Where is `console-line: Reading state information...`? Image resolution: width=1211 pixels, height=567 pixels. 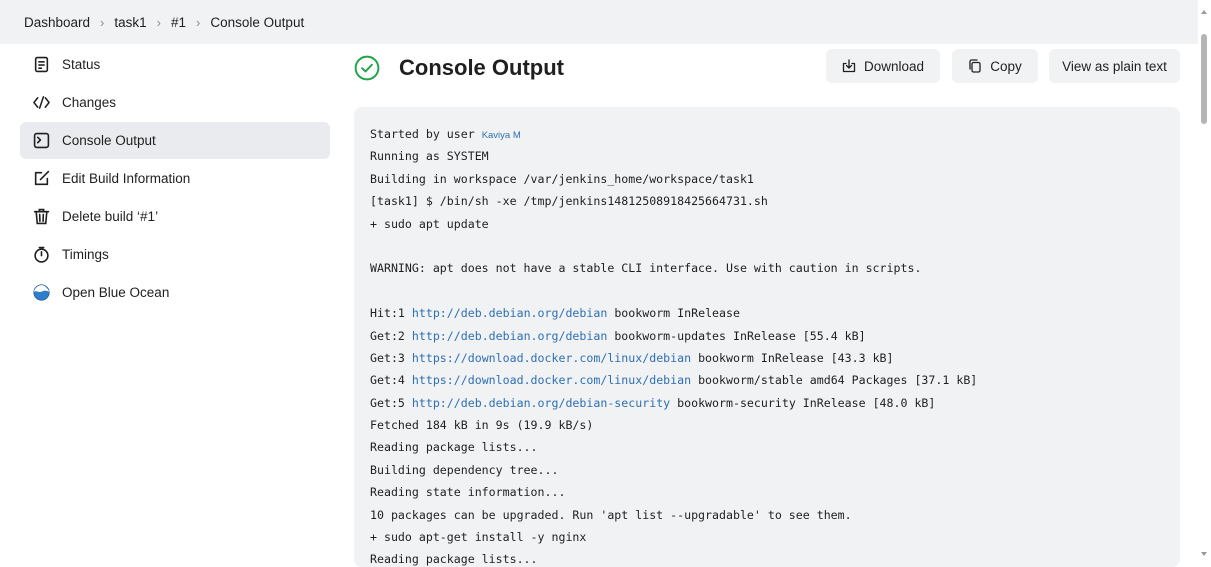
console-line: Reading state information... is located at coordinates (767, 492).